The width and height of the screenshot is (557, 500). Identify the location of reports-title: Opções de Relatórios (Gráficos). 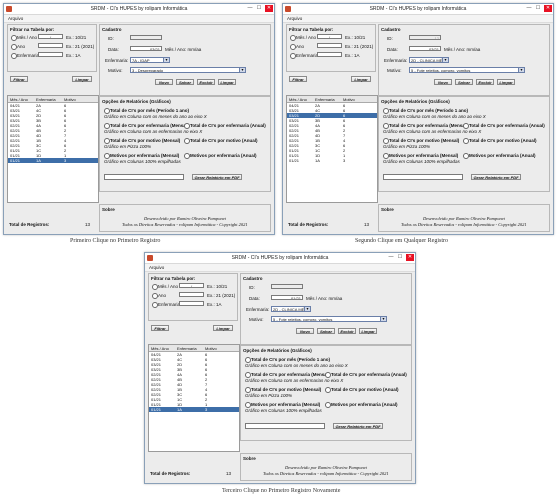
(415, 101).